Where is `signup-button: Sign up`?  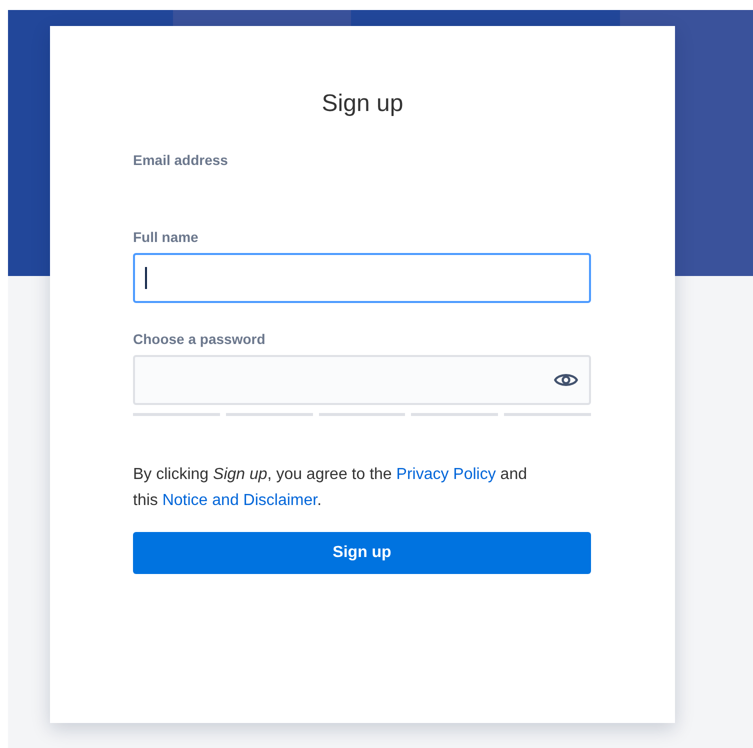 signup-button: Sign up is located at coordinates (362, 553).